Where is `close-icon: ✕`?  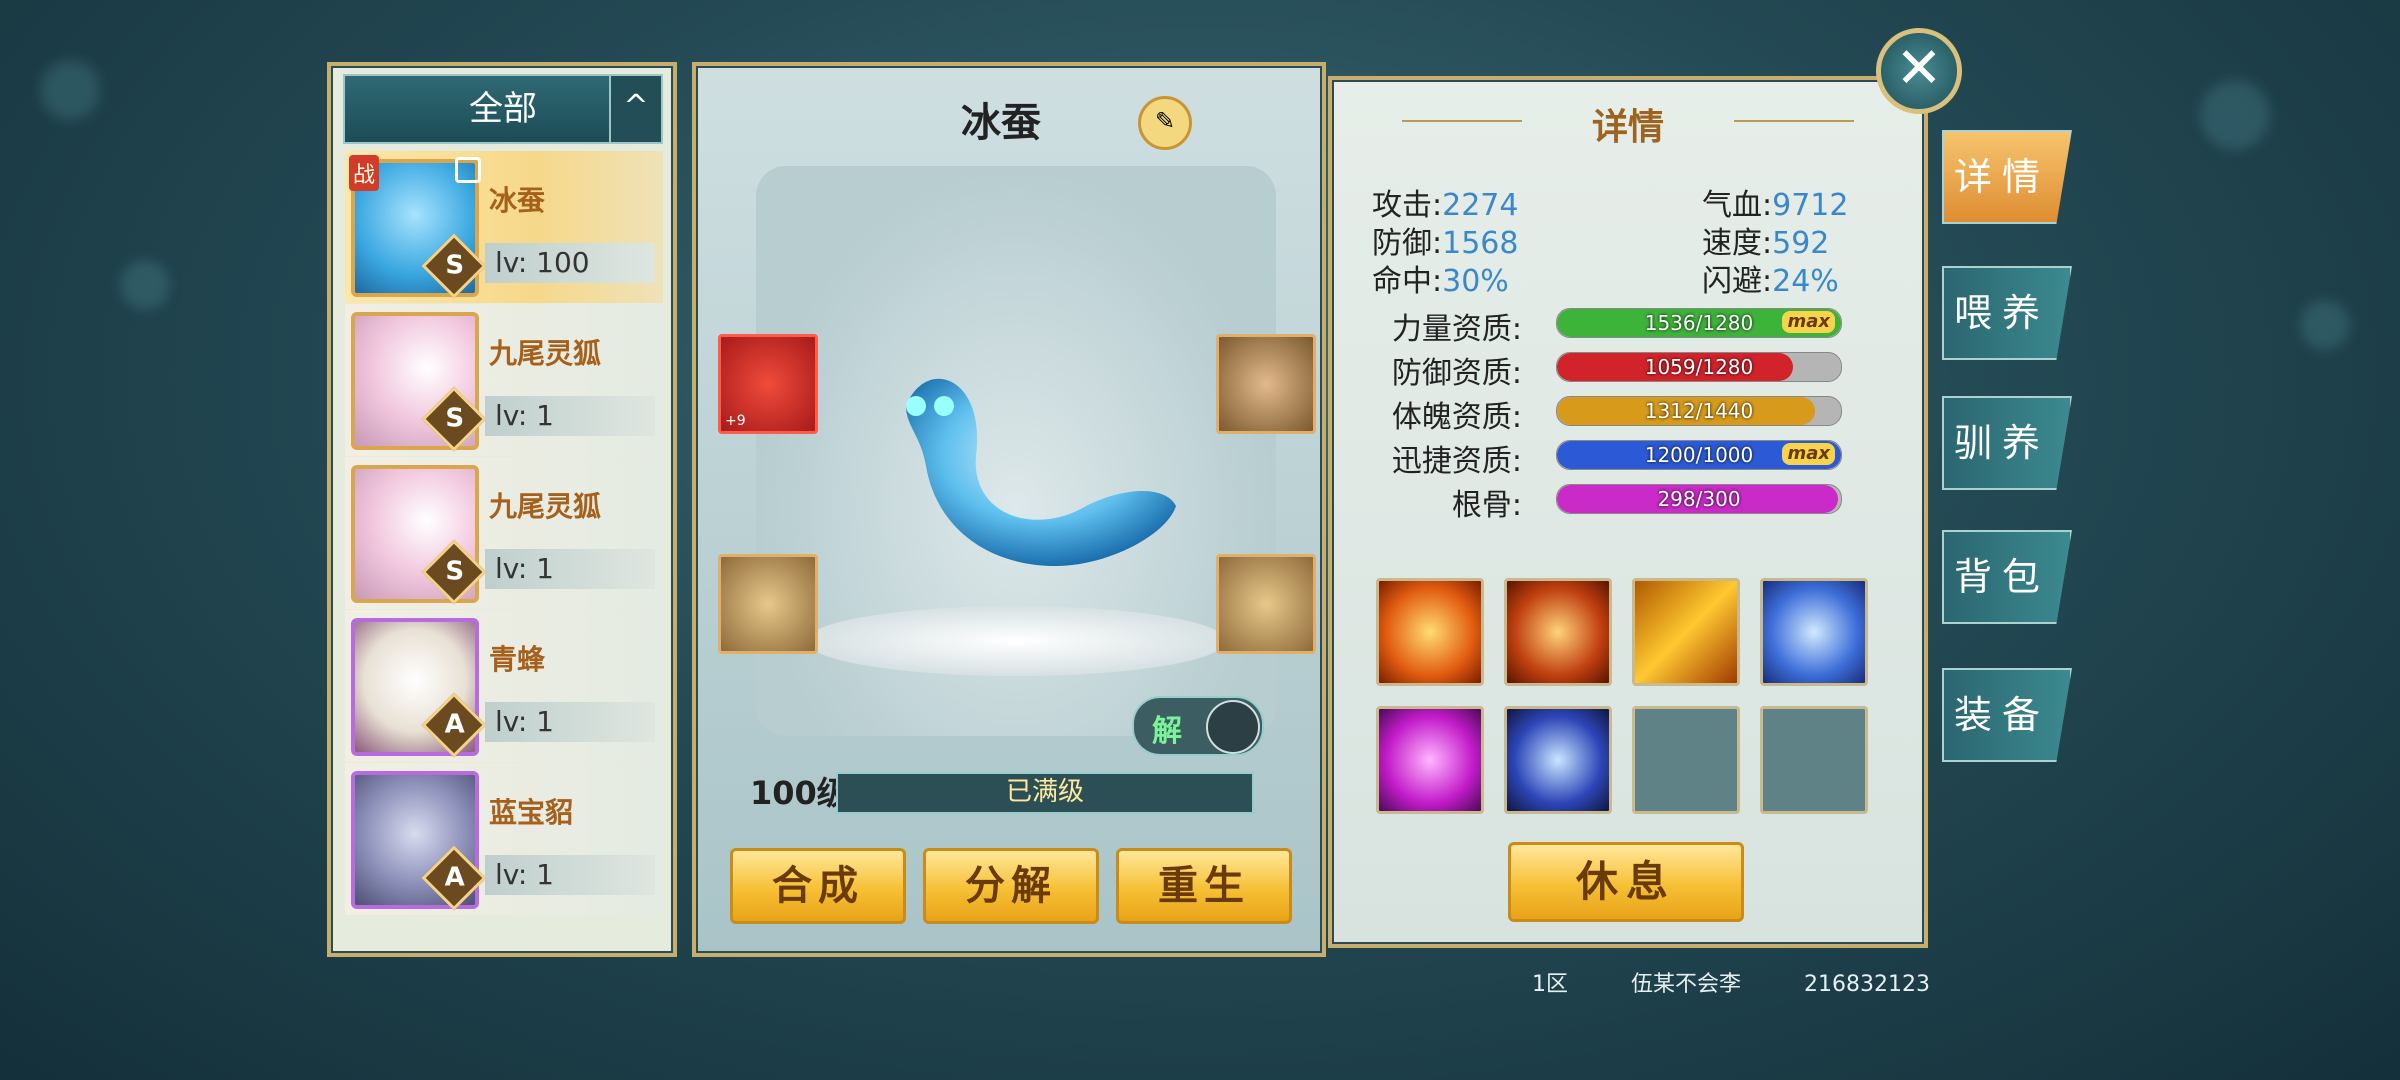
close-icon: ✕ is located at coordinates (1919, 71).